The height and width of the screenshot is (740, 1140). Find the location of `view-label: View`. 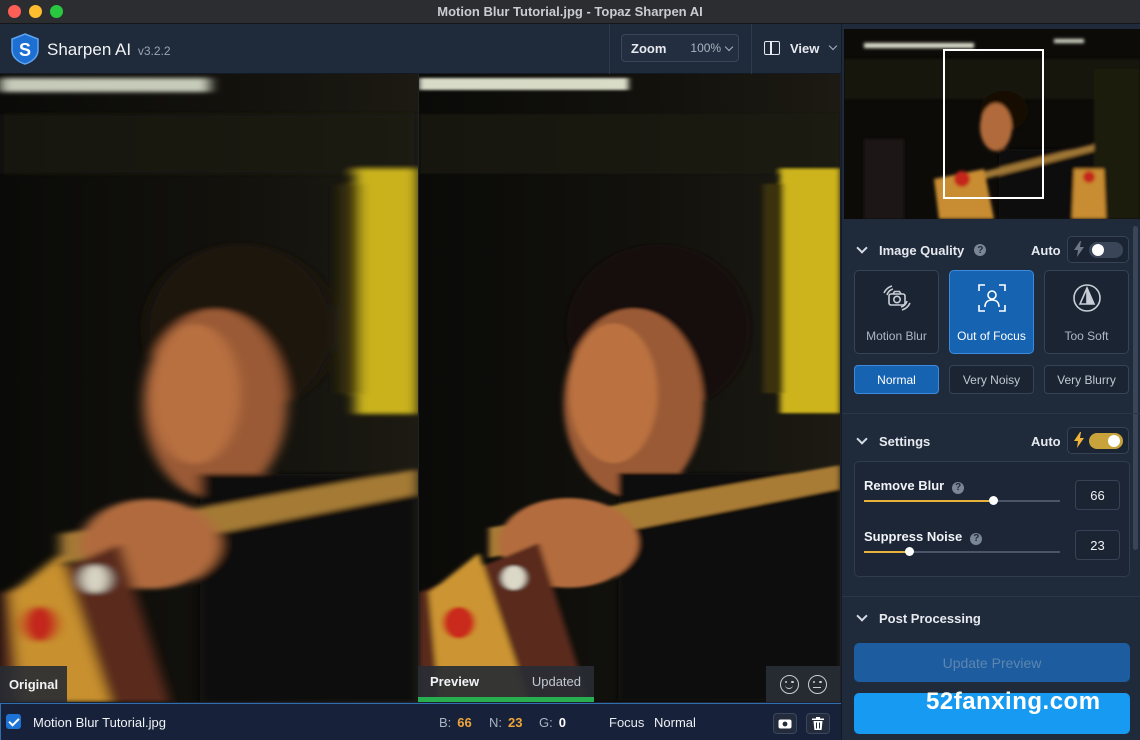

view-label: View is located at coordinates (805, 48).